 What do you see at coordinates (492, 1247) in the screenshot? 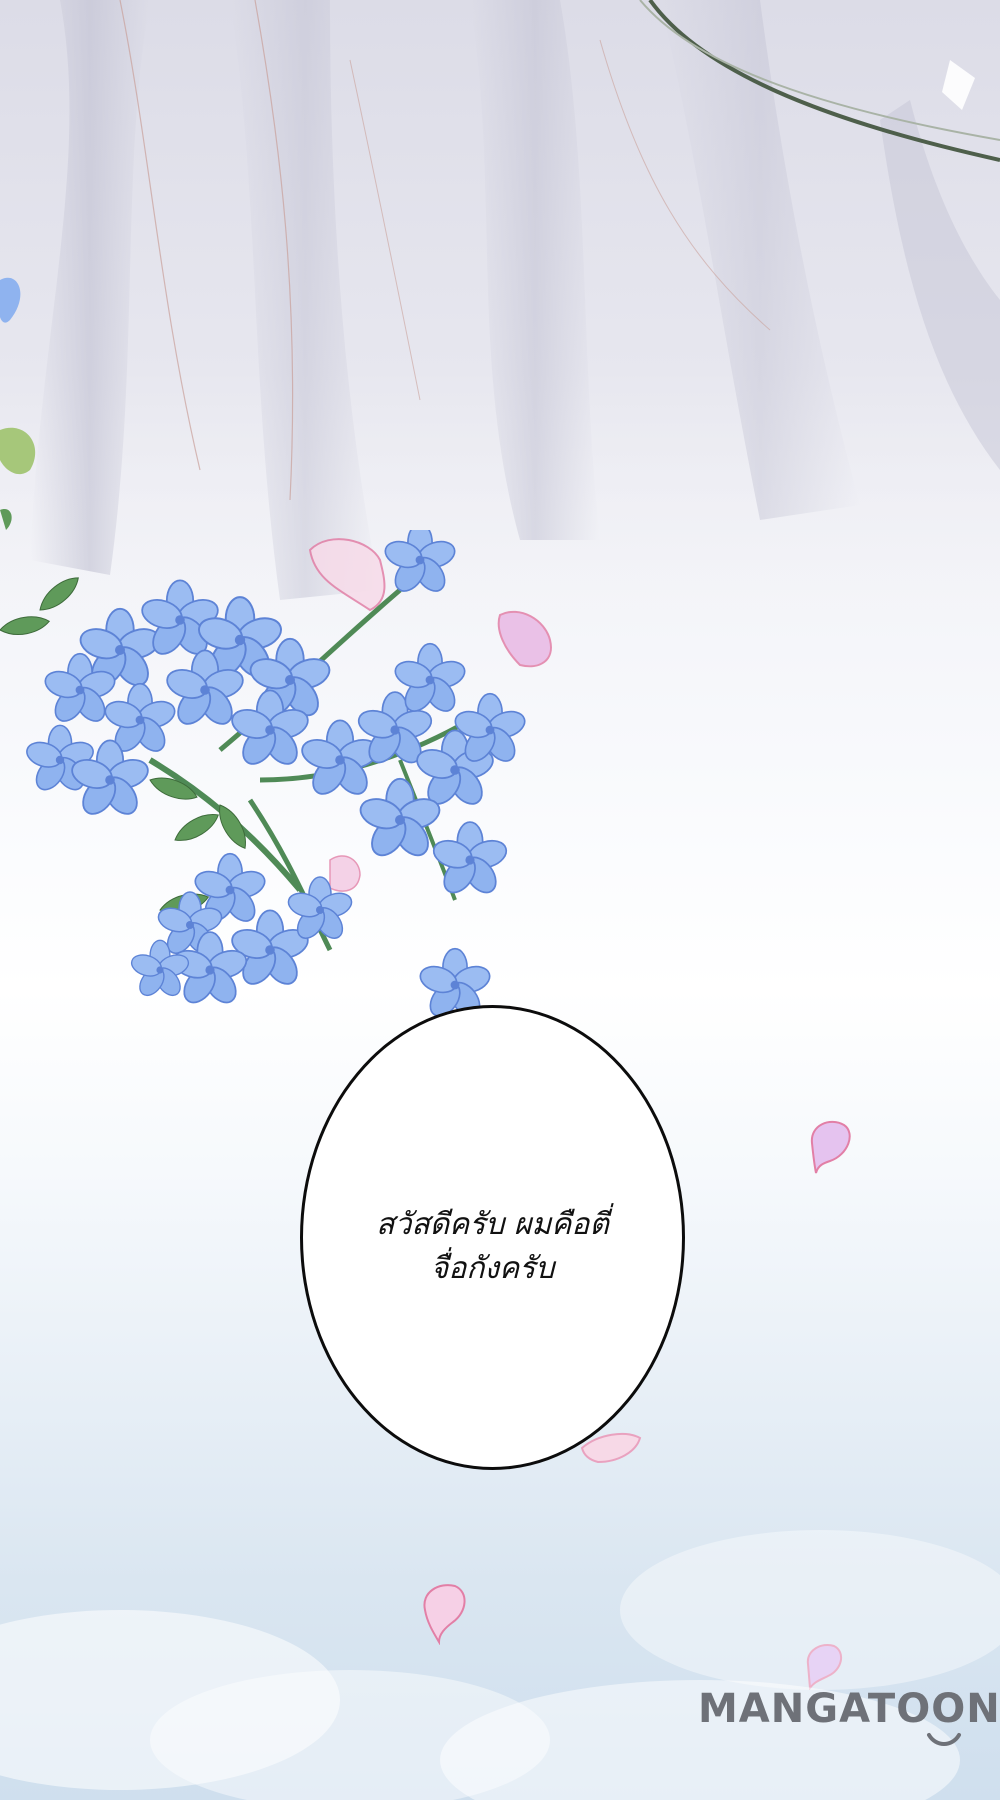
I see `speech-text: สวัสดีครับ ผมคือตี่ จื่อกังครับ` at bounding box center [492, 1247].